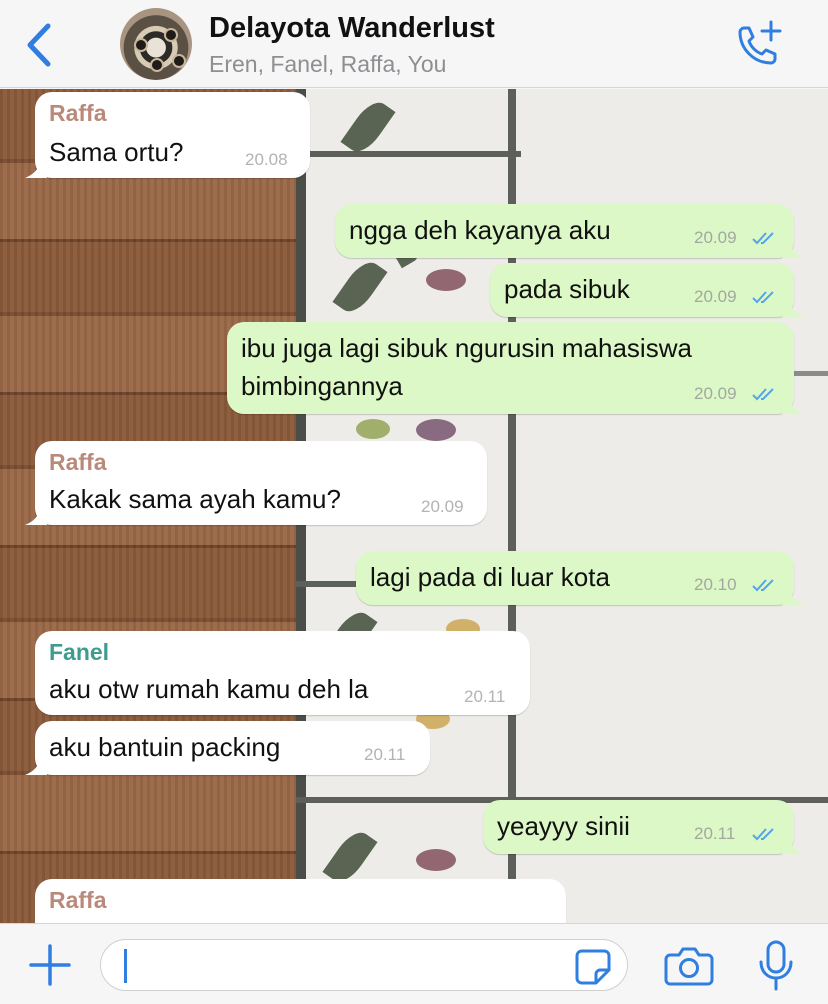  What do you see at coordinates (593, 967) in the screenshot?
I see `sticker-icon` at bounding box center [593, 967].